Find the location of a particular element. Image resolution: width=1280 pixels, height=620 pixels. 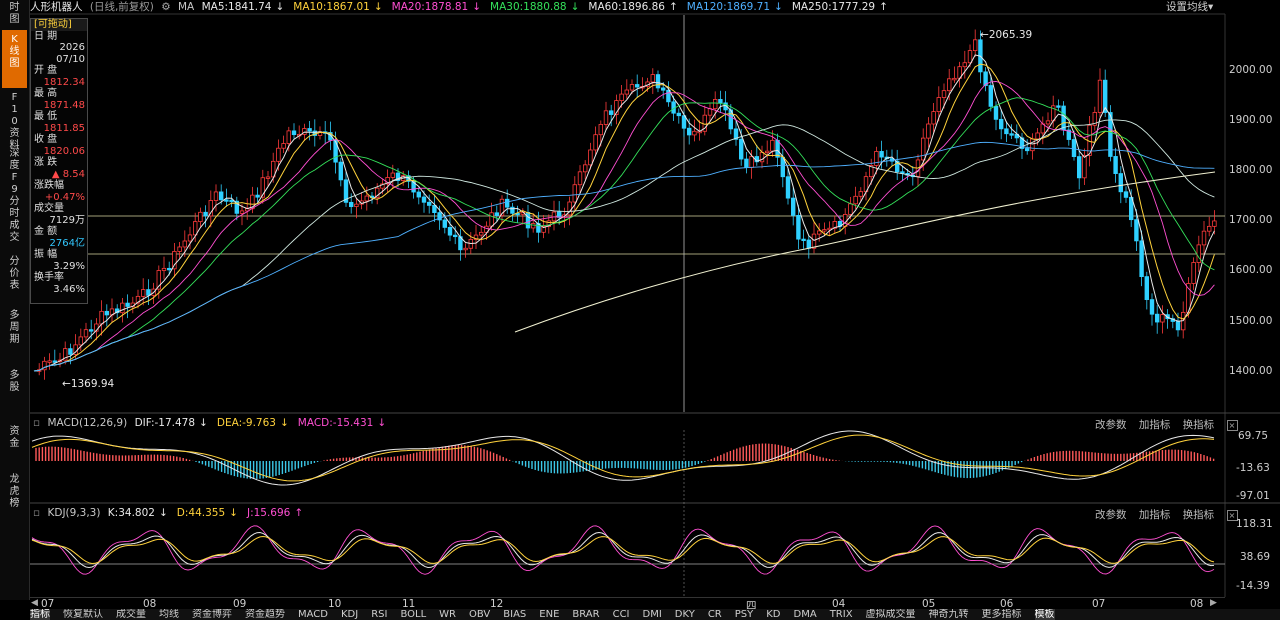

nav-multi-stock: 多 股 is located at coordinates (14, 387).